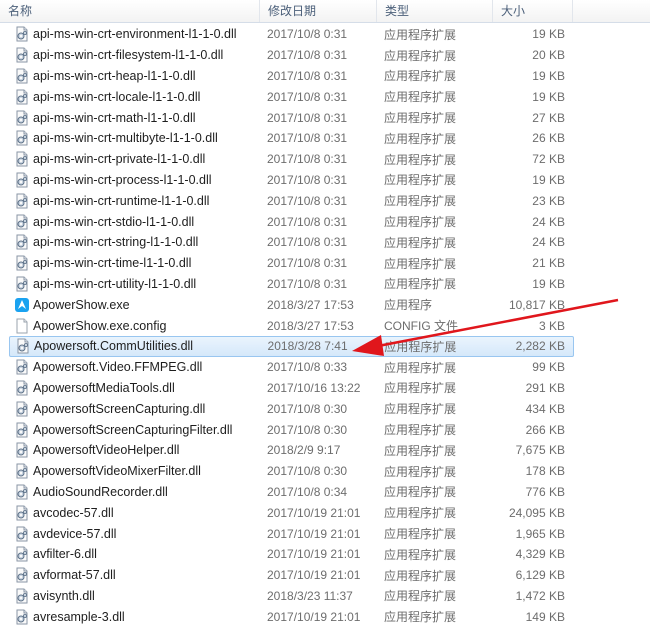  Describe the element at coordinates (106, 450) in the screenshot. I see `file-name: ApowersoftVideoHelper.dll` at that location.